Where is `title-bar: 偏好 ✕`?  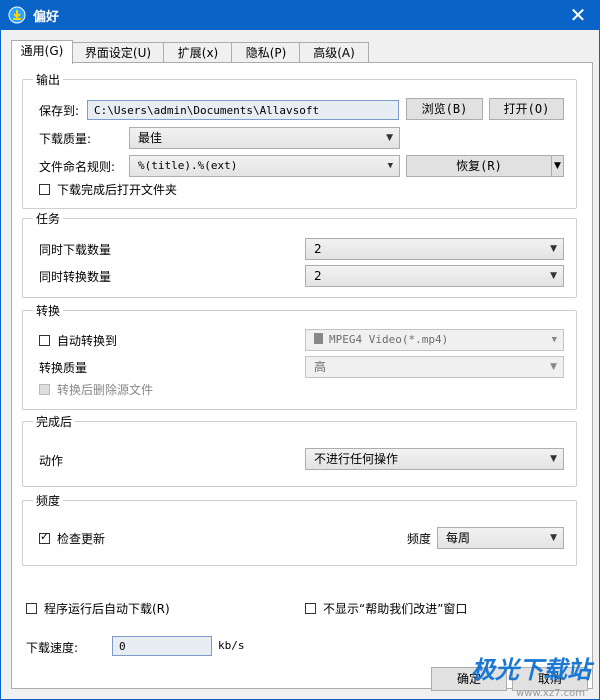
title-bar: 偏好 ✕ is located at coordinates (300, 15).